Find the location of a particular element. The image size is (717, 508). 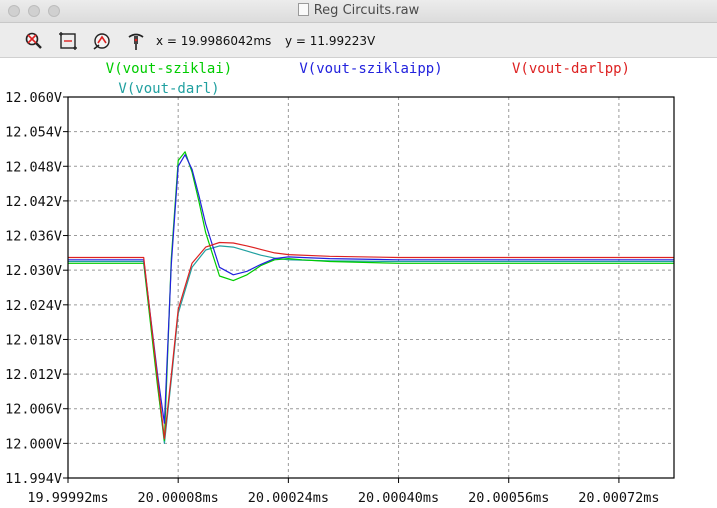

x-tick-label: 20.00072ms is located at coordinates (618, 498).